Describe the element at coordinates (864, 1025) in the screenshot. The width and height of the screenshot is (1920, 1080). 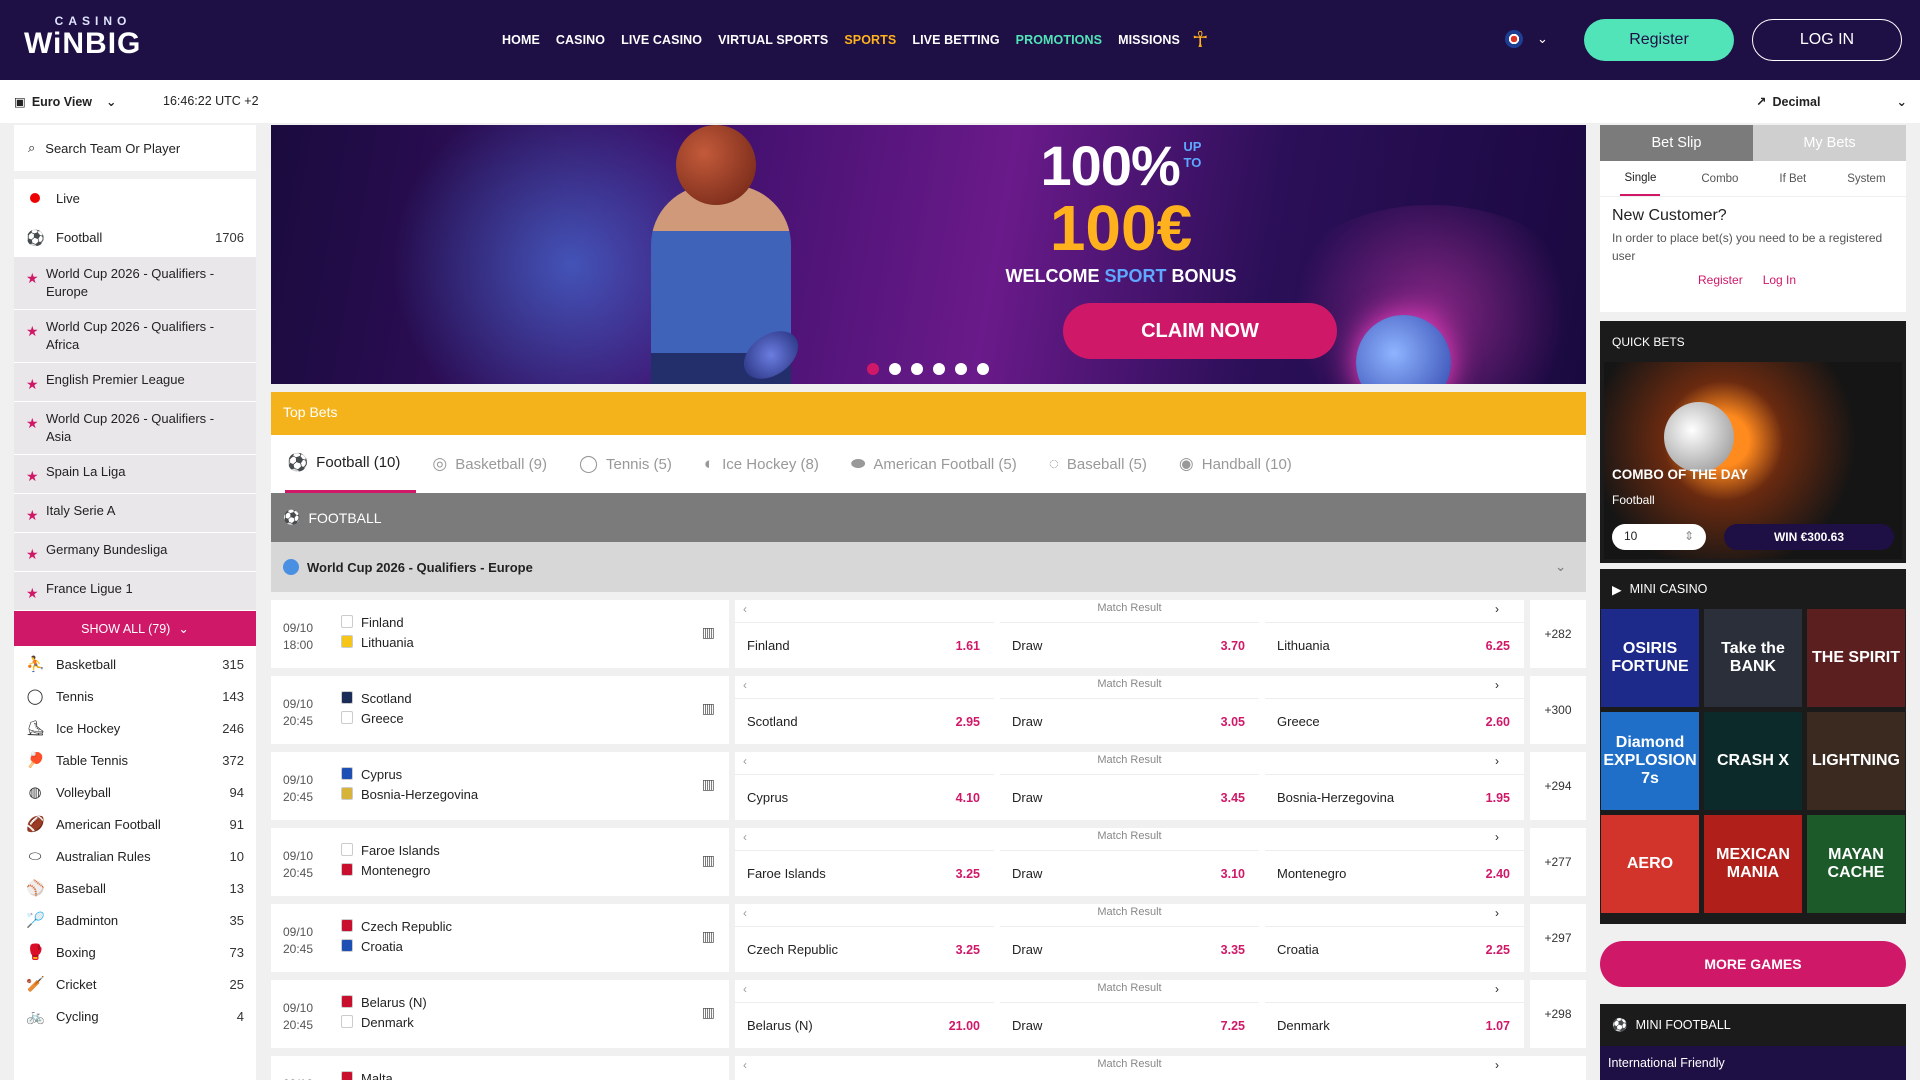
I see `odd-home: Belarus (N) 21.00` at that location.